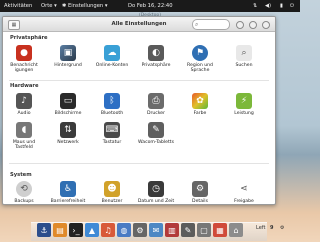 Image resolution: width=320 pixels, height=242 pixels. I want to click on app-menu-label: Einstellungen, so click(86, 6).